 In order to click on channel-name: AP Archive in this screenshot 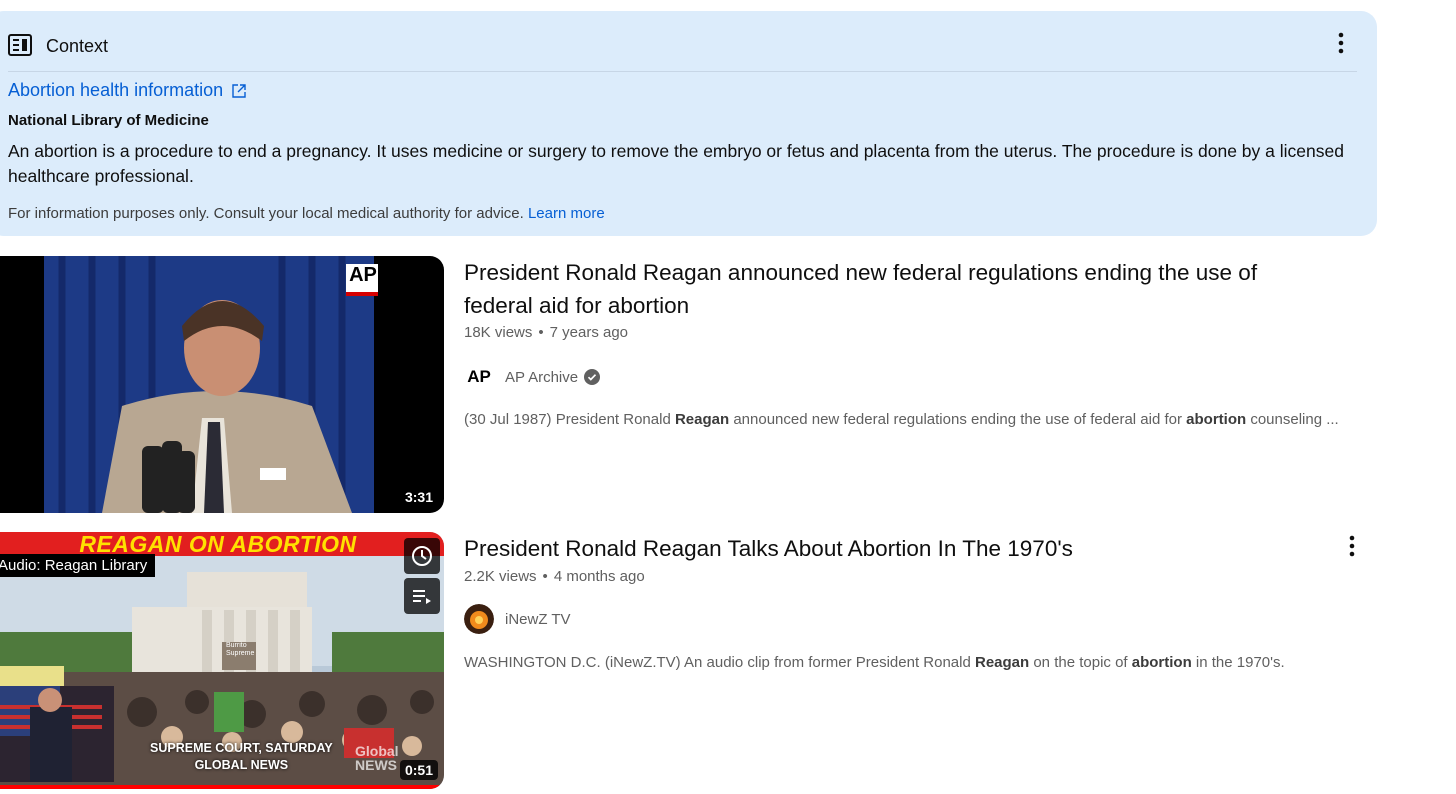, I will do `click(541, 377)`.